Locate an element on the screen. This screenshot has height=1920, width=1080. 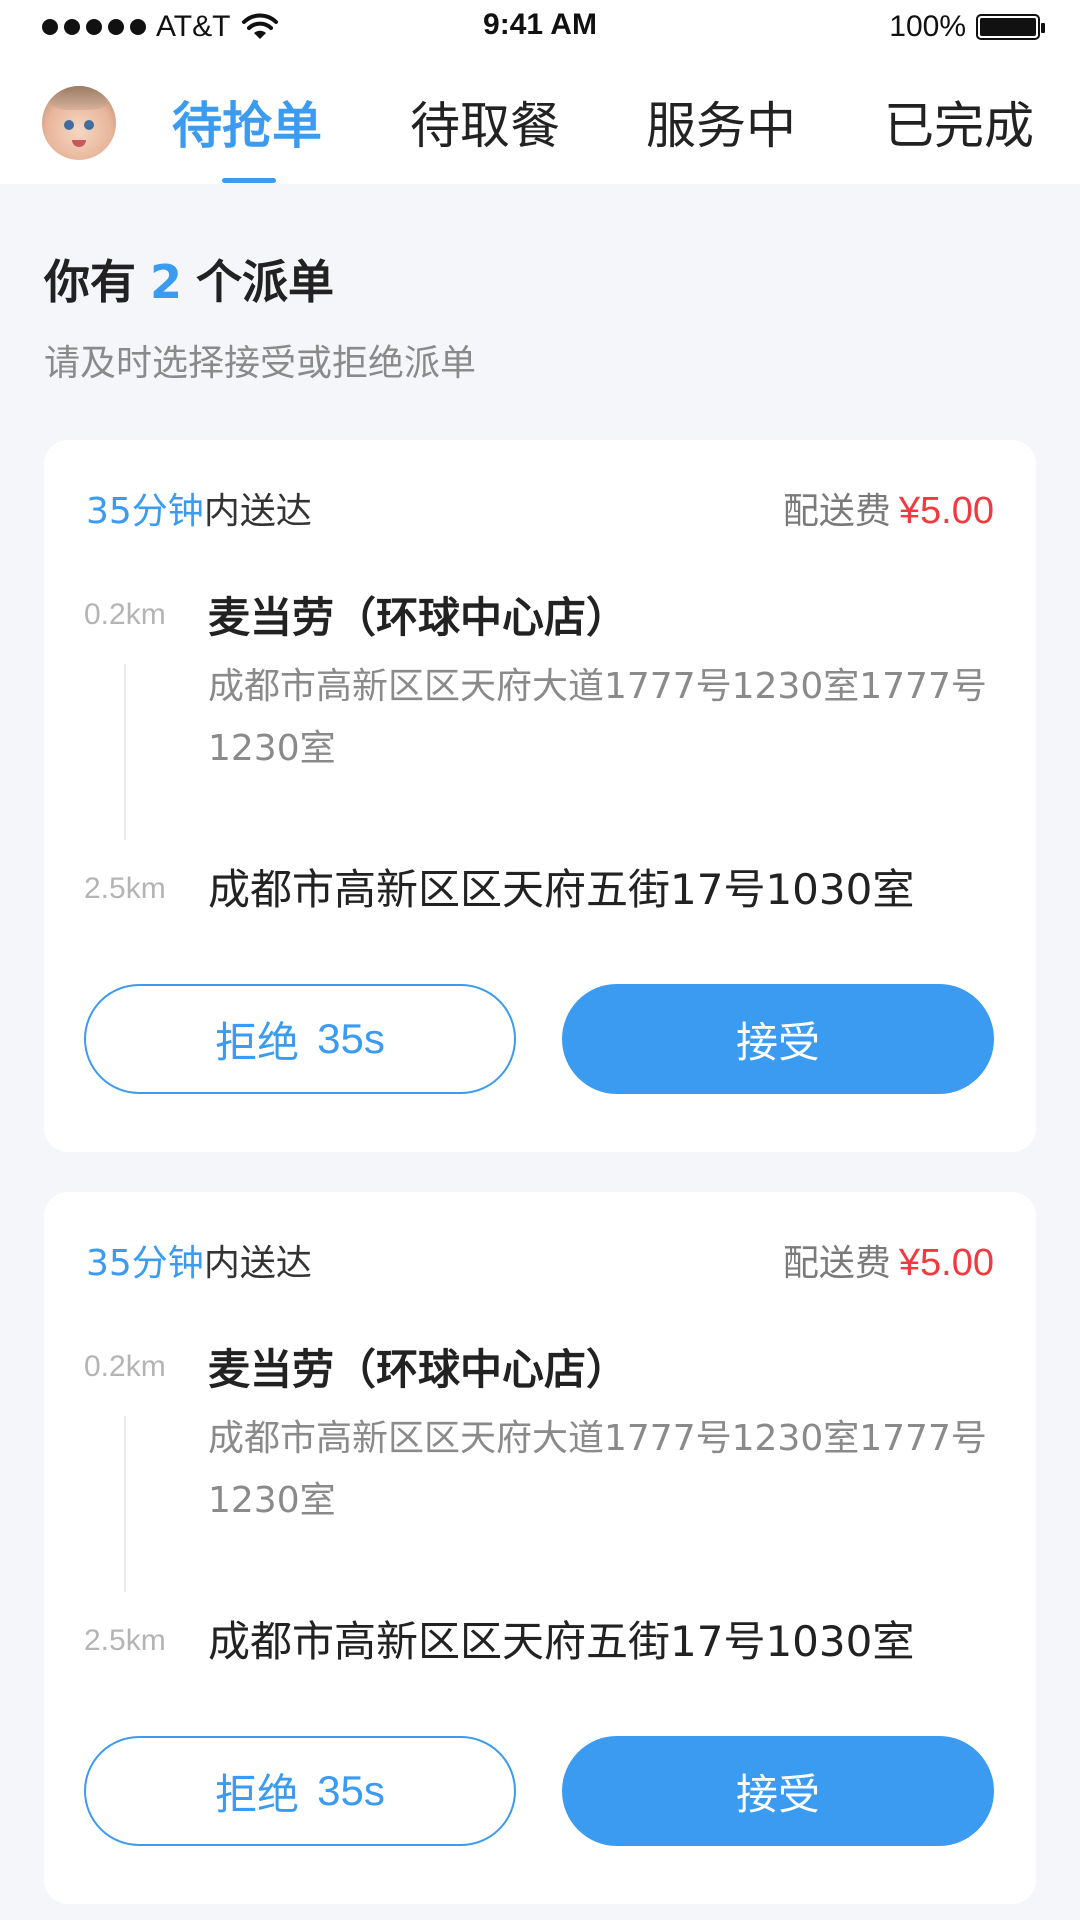
battery-percent: 100% is located at coordinates (927, 26).